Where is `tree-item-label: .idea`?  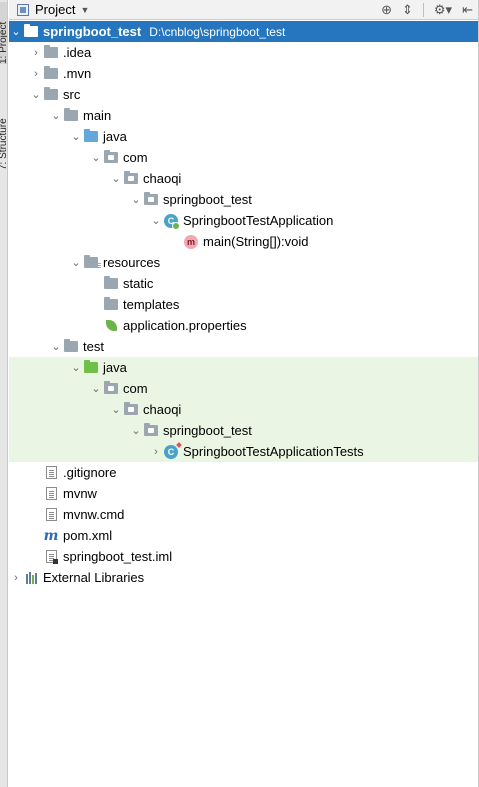
tree-item-label: .idea is located at coordinates (77, 52).